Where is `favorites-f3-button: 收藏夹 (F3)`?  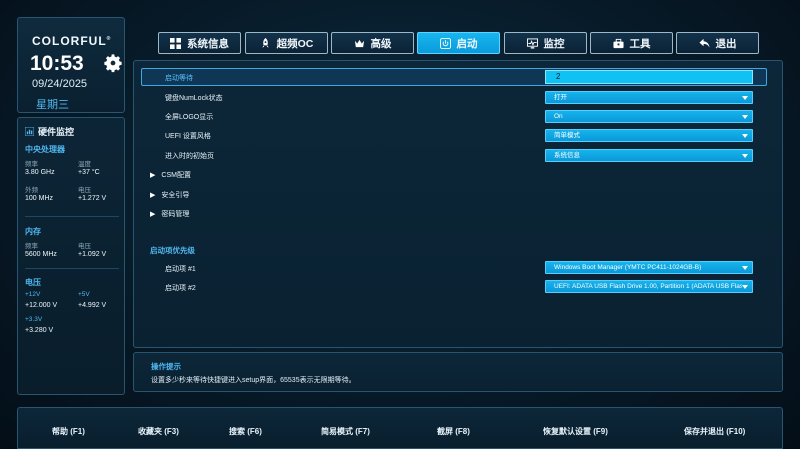
favorites-f3-button: 收藏夹 (F3) is located at coordinates (158, 431).